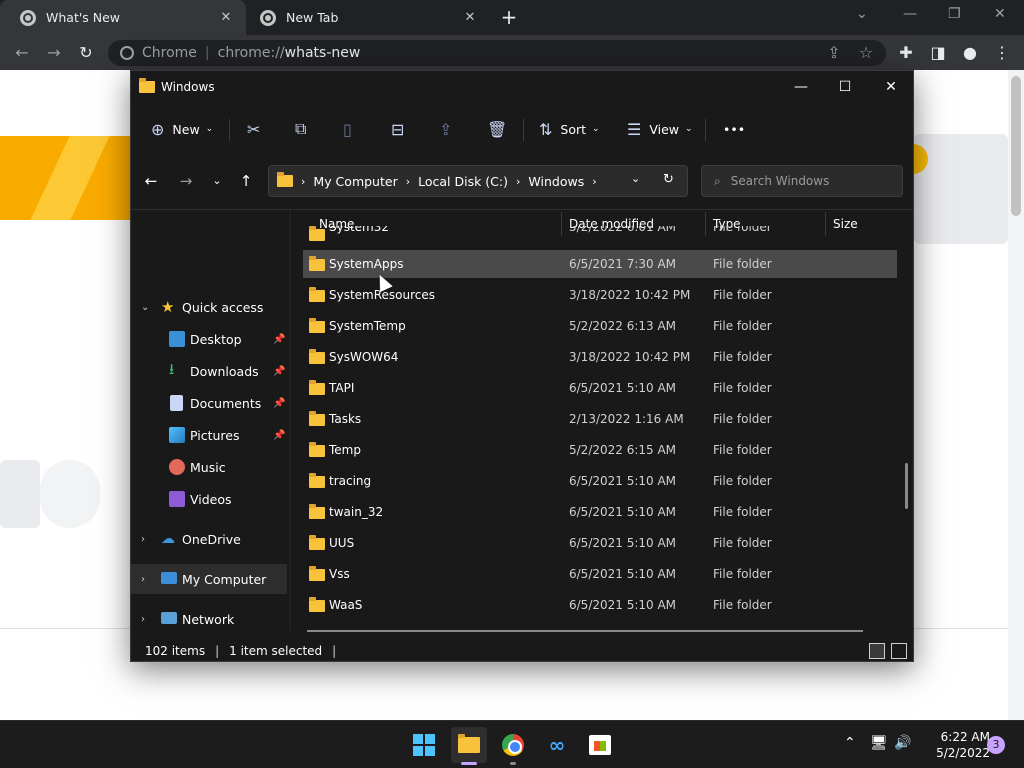 This screenshot has width=1024, height=768. What do you see at coordinates (557, 745) in the screenshot?
I see `taskbar-visual-studio: ∞` at bounding box center [557, 745].